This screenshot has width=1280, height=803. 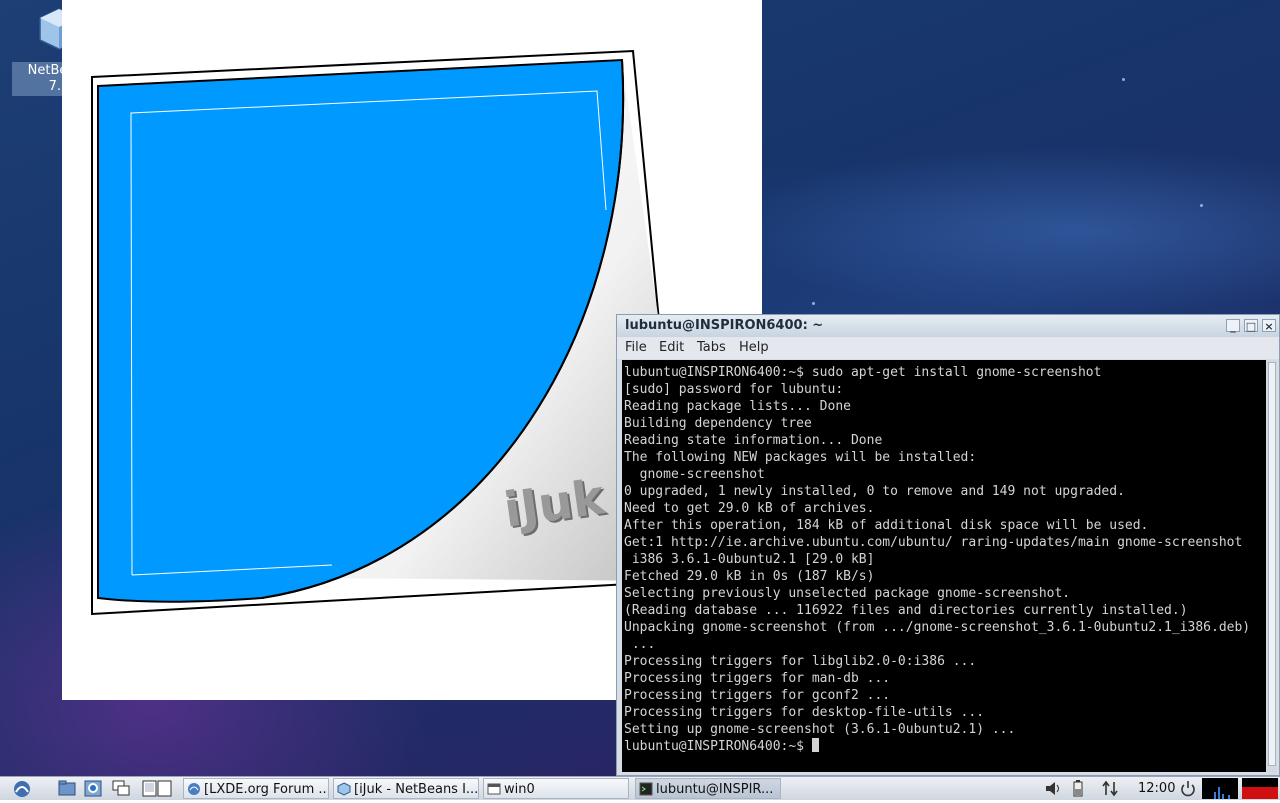 What do you see at coordinates (1053, 788) in the screenshot?
I see `volume-icon` at bounding box center [1053, 788].